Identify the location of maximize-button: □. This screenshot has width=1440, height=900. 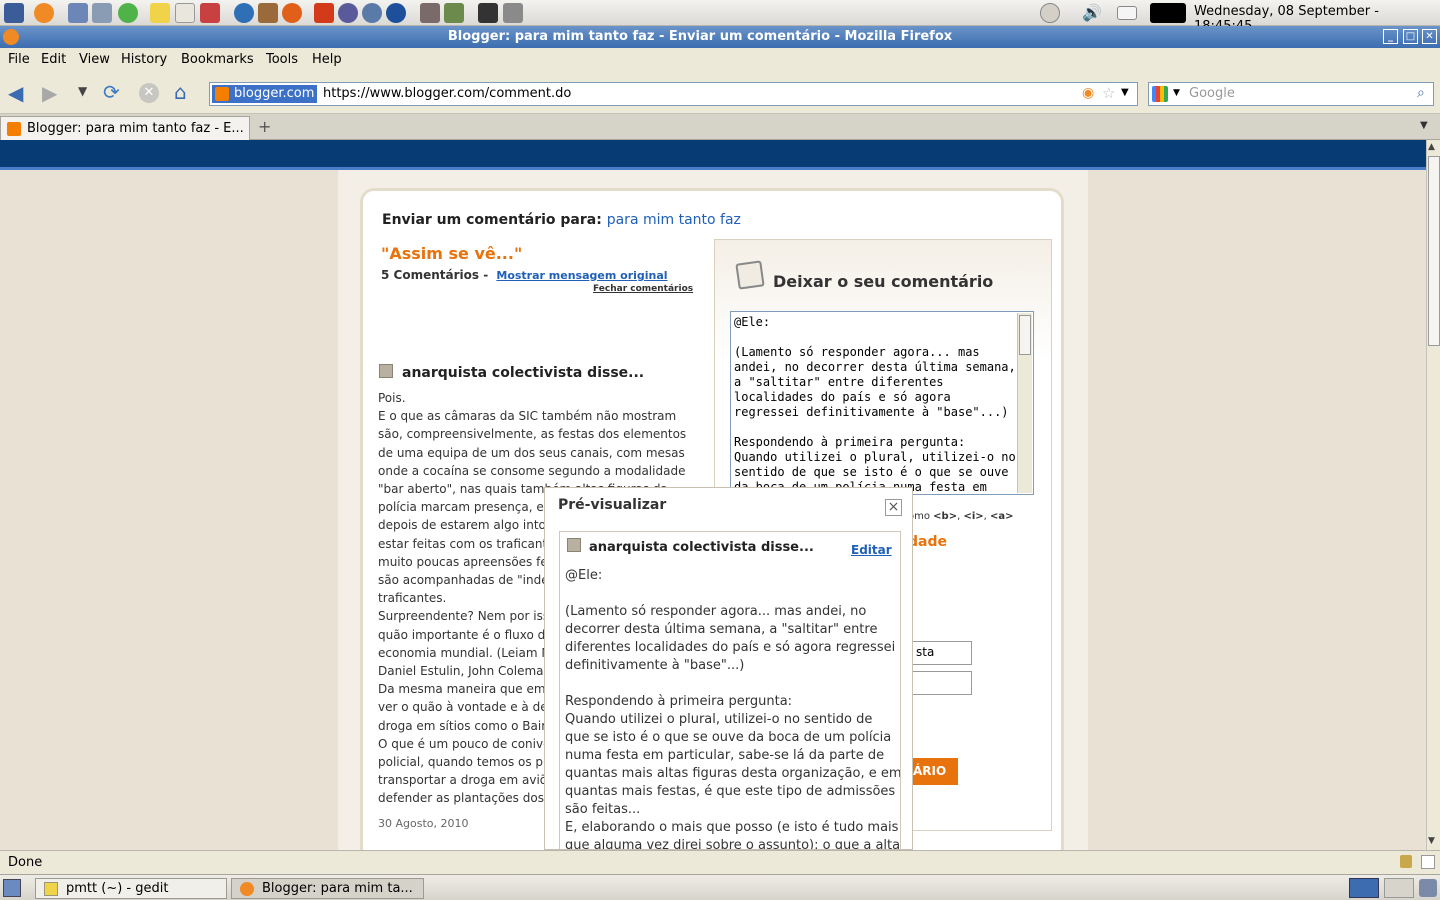
(1410, 36).